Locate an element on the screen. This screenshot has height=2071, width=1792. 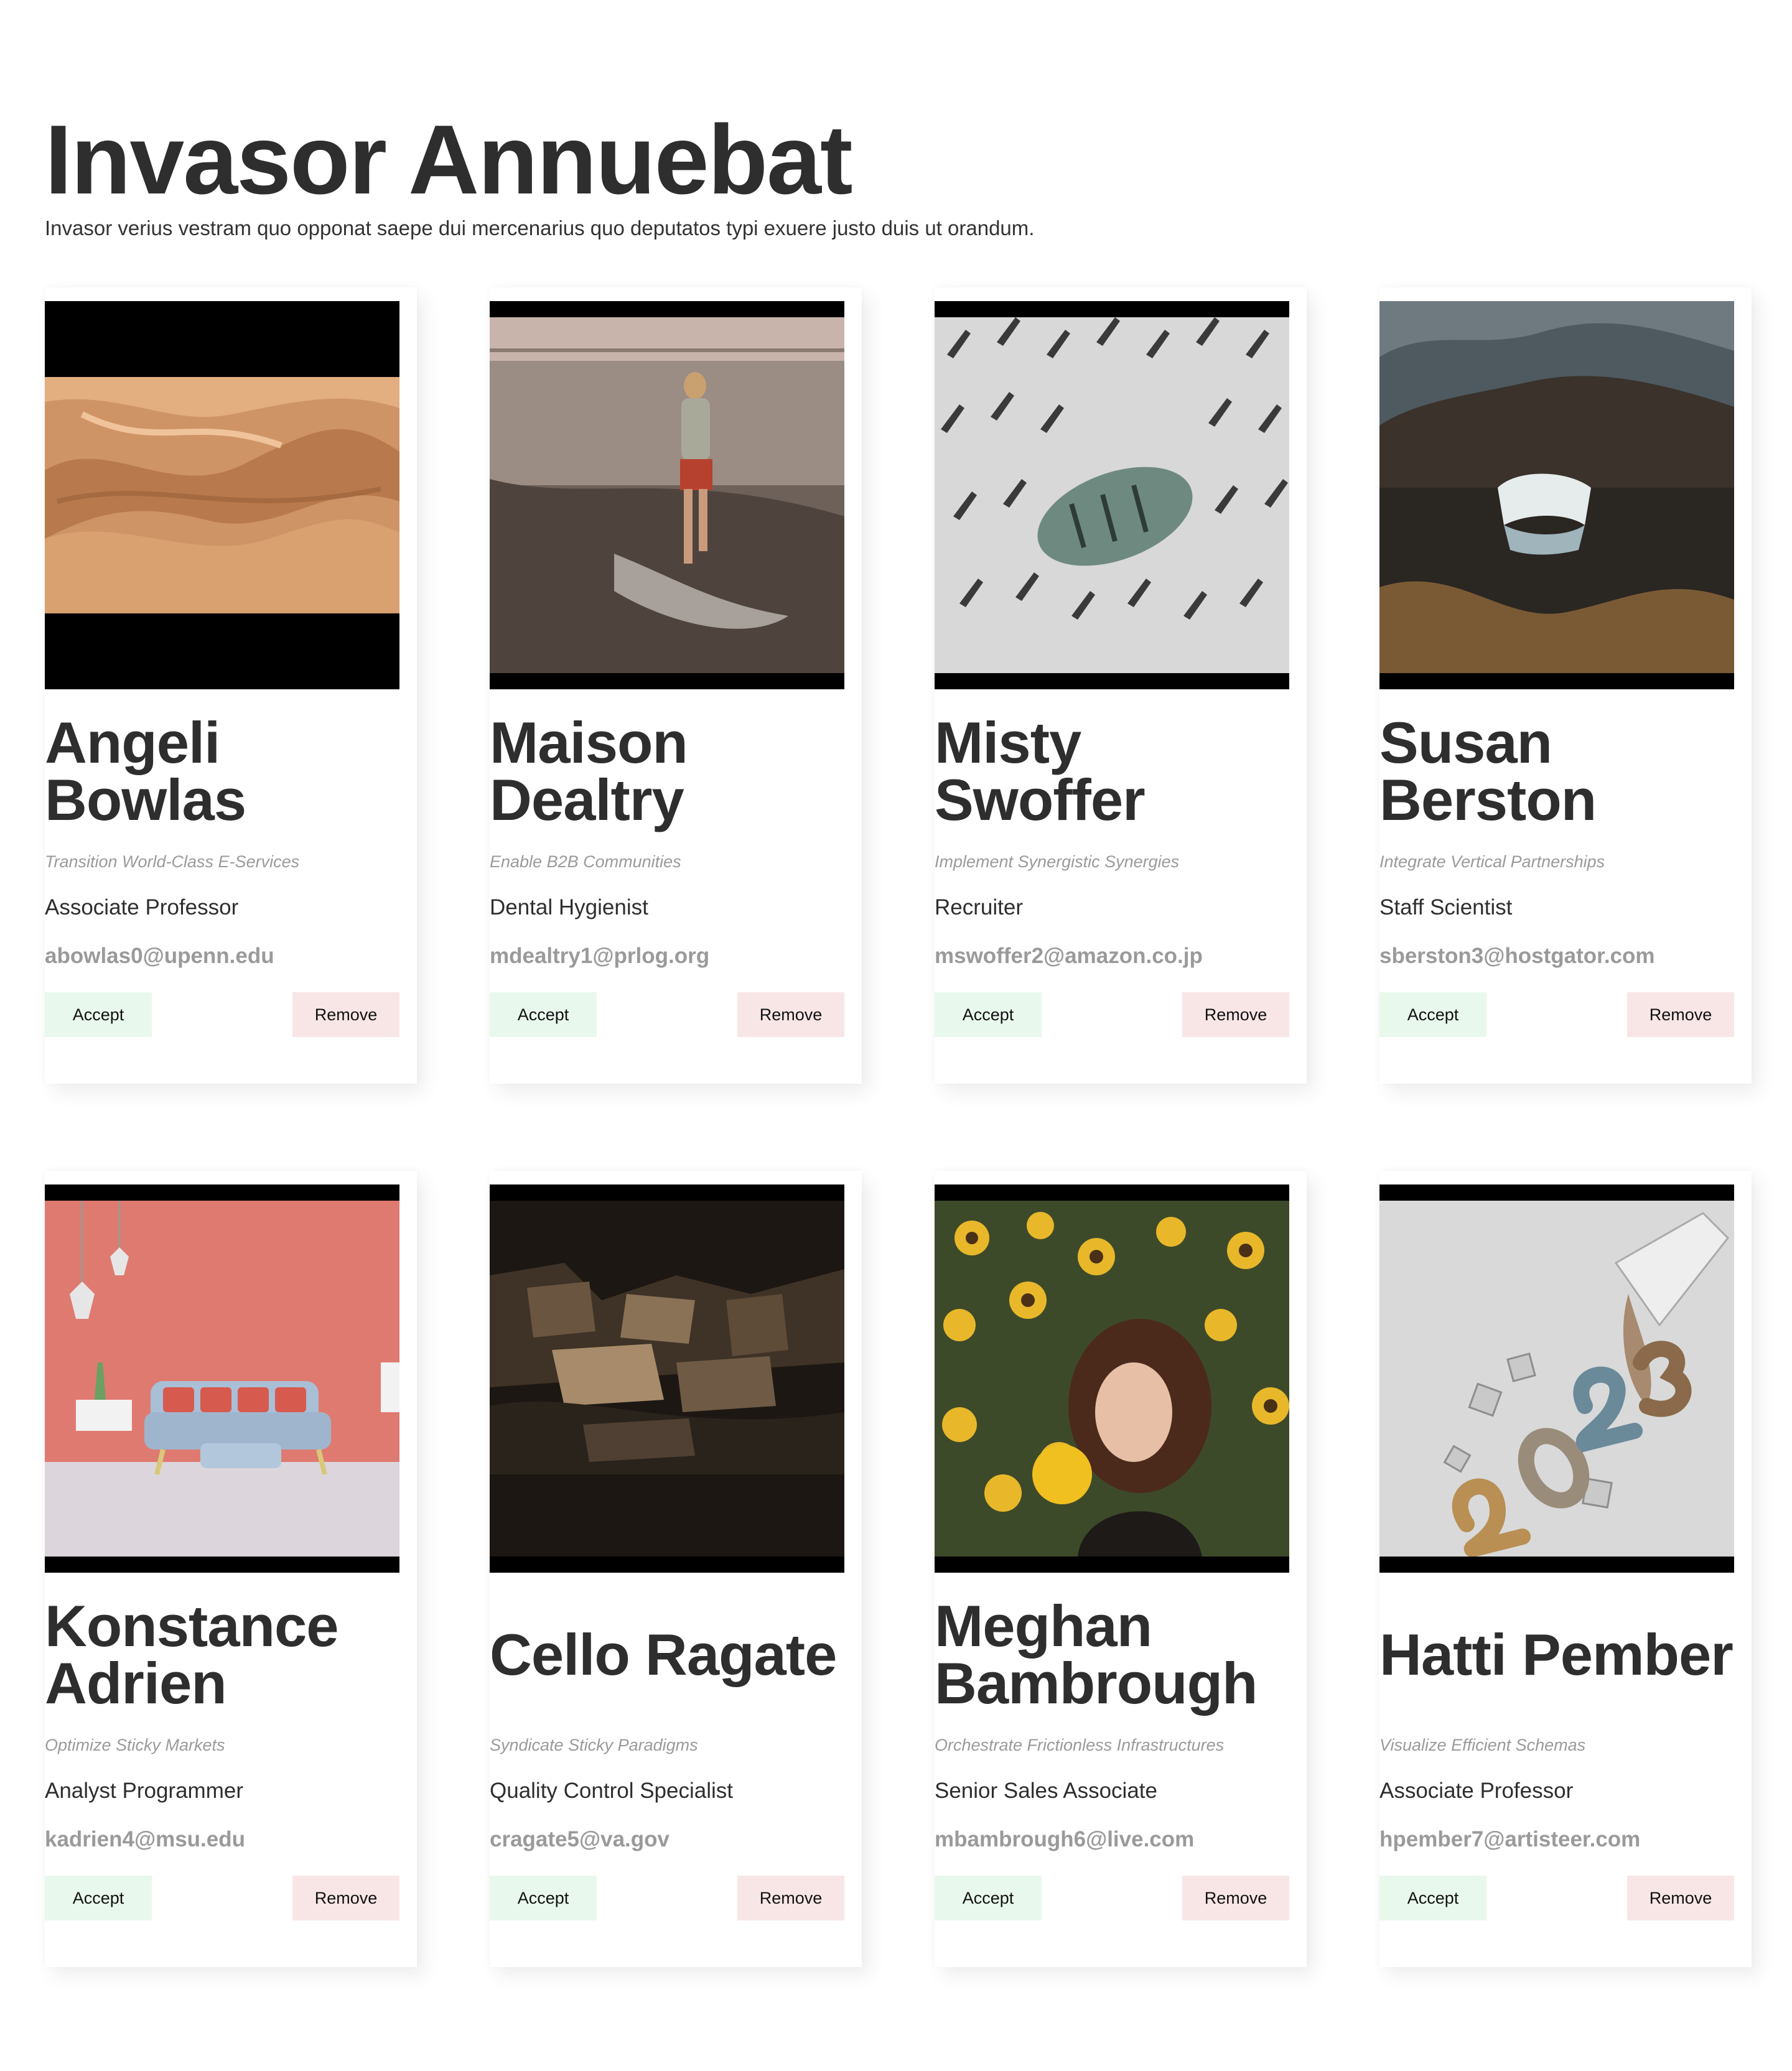
profile-email: mbambrough6@live.com is located at coordinates (1065, 1839).